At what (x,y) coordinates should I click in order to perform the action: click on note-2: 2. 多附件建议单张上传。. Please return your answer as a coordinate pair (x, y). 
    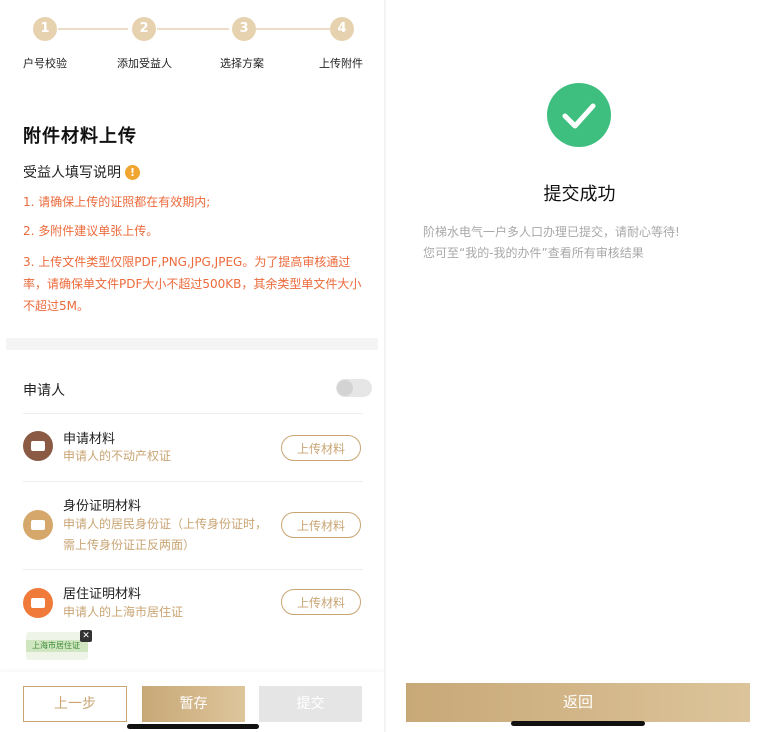
    Looking at the image, I should click on (91, 231).